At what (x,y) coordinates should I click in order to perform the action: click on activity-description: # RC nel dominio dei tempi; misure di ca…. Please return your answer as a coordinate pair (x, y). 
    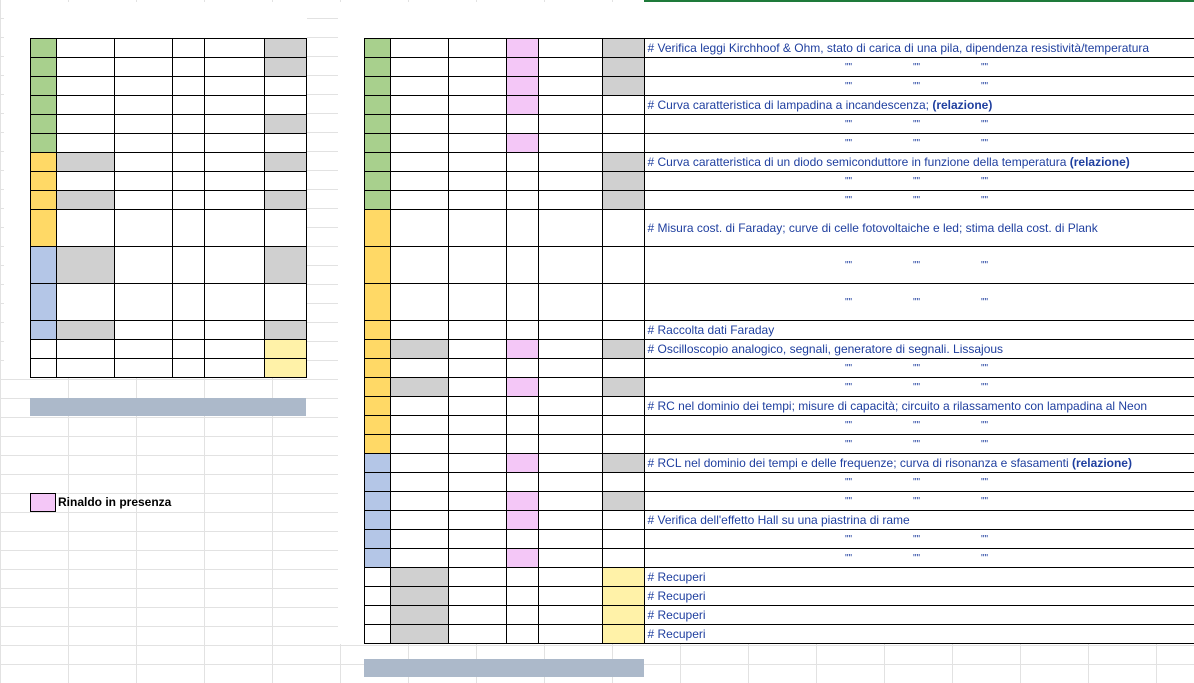
    Looking at the image, I should click on (918, 406).